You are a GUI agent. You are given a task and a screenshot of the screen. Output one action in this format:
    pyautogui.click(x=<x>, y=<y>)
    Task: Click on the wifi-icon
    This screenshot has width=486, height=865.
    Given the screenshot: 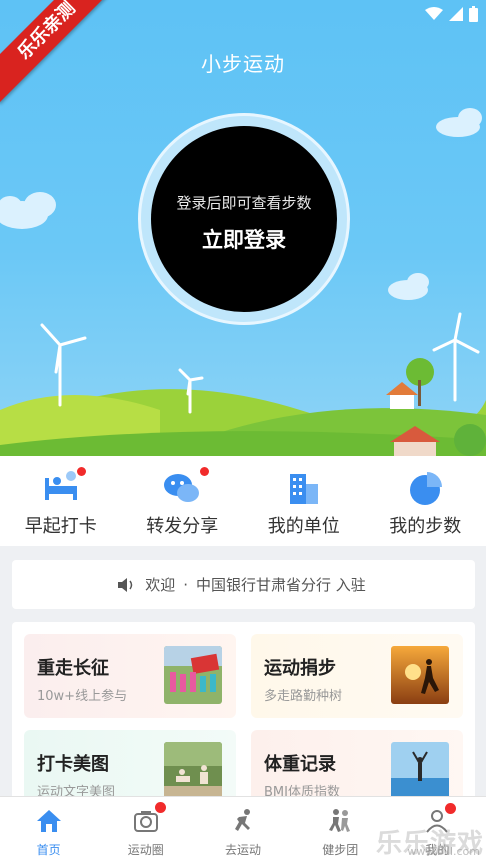 What is the action you would take?
    pyautogui.click(x=434, y=14)
    